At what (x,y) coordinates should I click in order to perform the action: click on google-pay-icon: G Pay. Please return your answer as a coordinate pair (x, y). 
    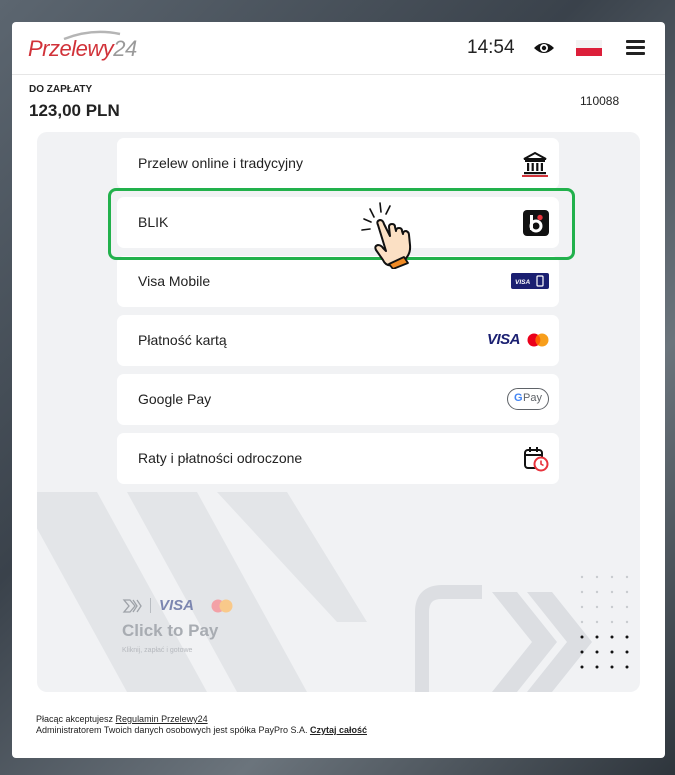
    Looking at the image, I should click on (528, 399).